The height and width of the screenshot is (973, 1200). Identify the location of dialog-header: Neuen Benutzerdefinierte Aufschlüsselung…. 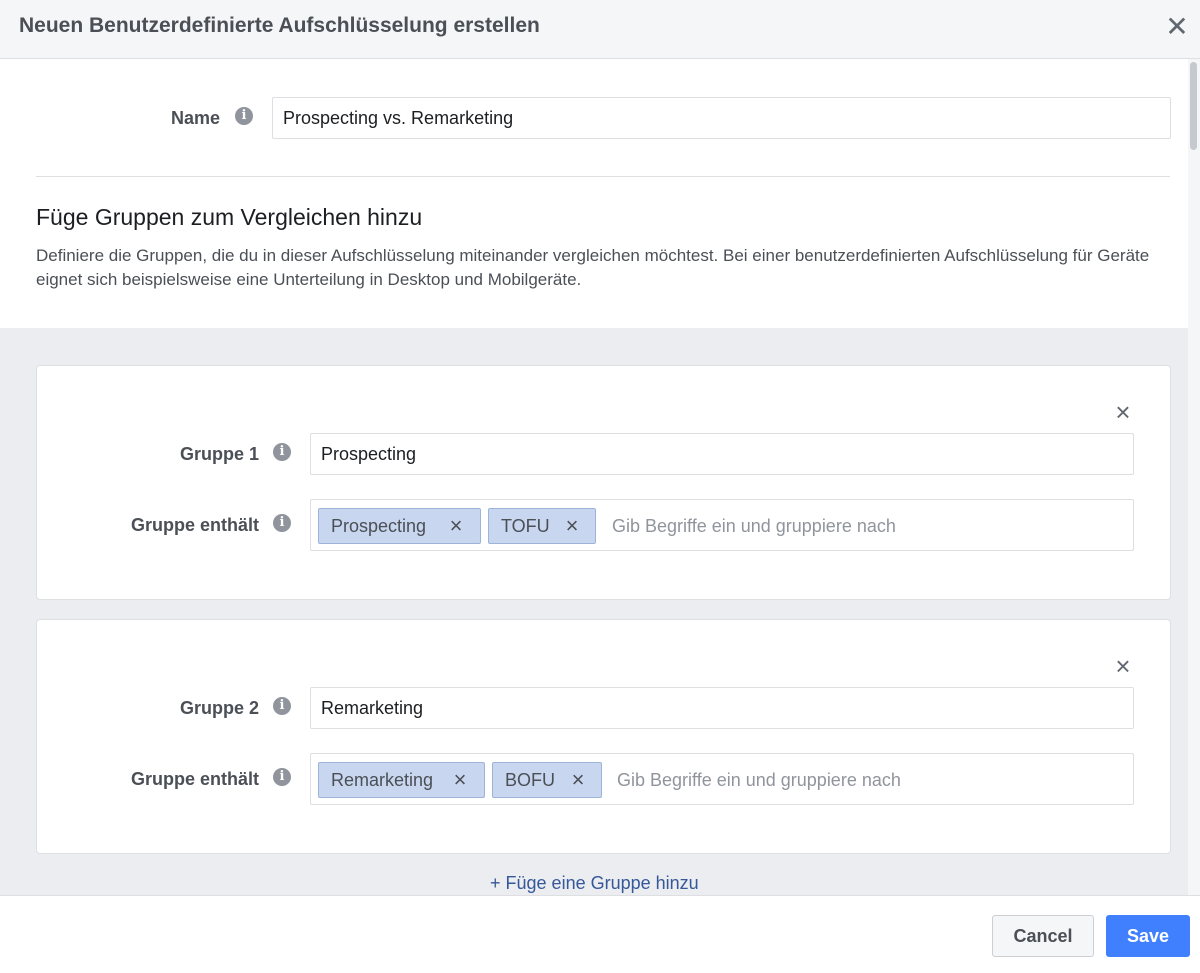
(600, 29).